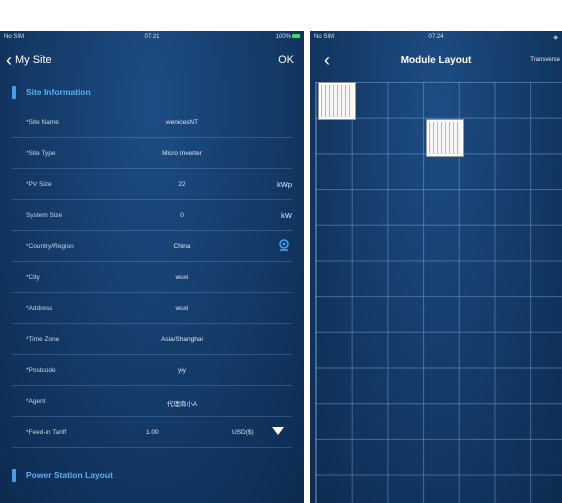 The height and width of the screenshot is (503, 562). I want to click on site-name-input: wenicesNT, so click(182, 122).